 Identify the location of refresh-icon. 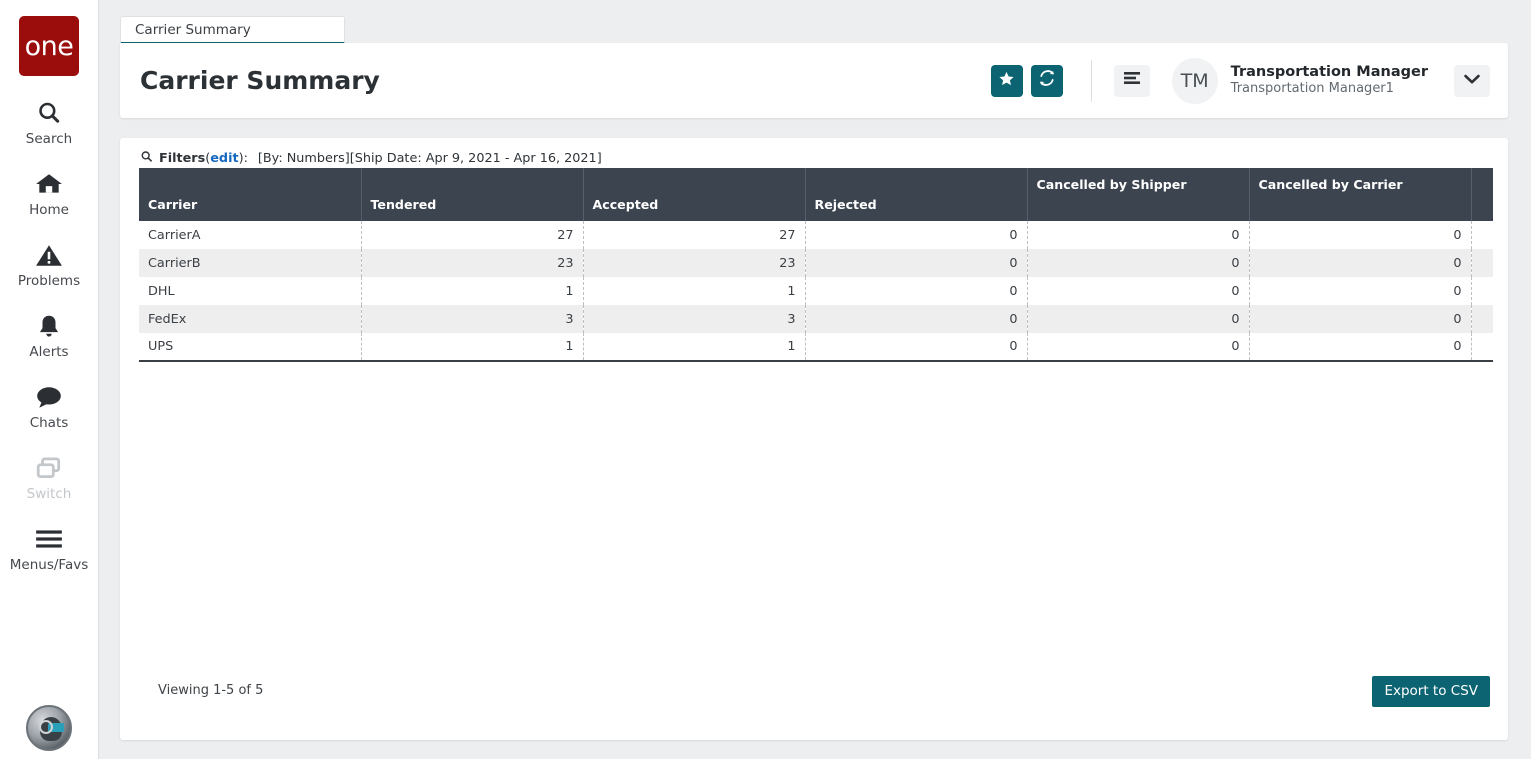
(1047, 80).